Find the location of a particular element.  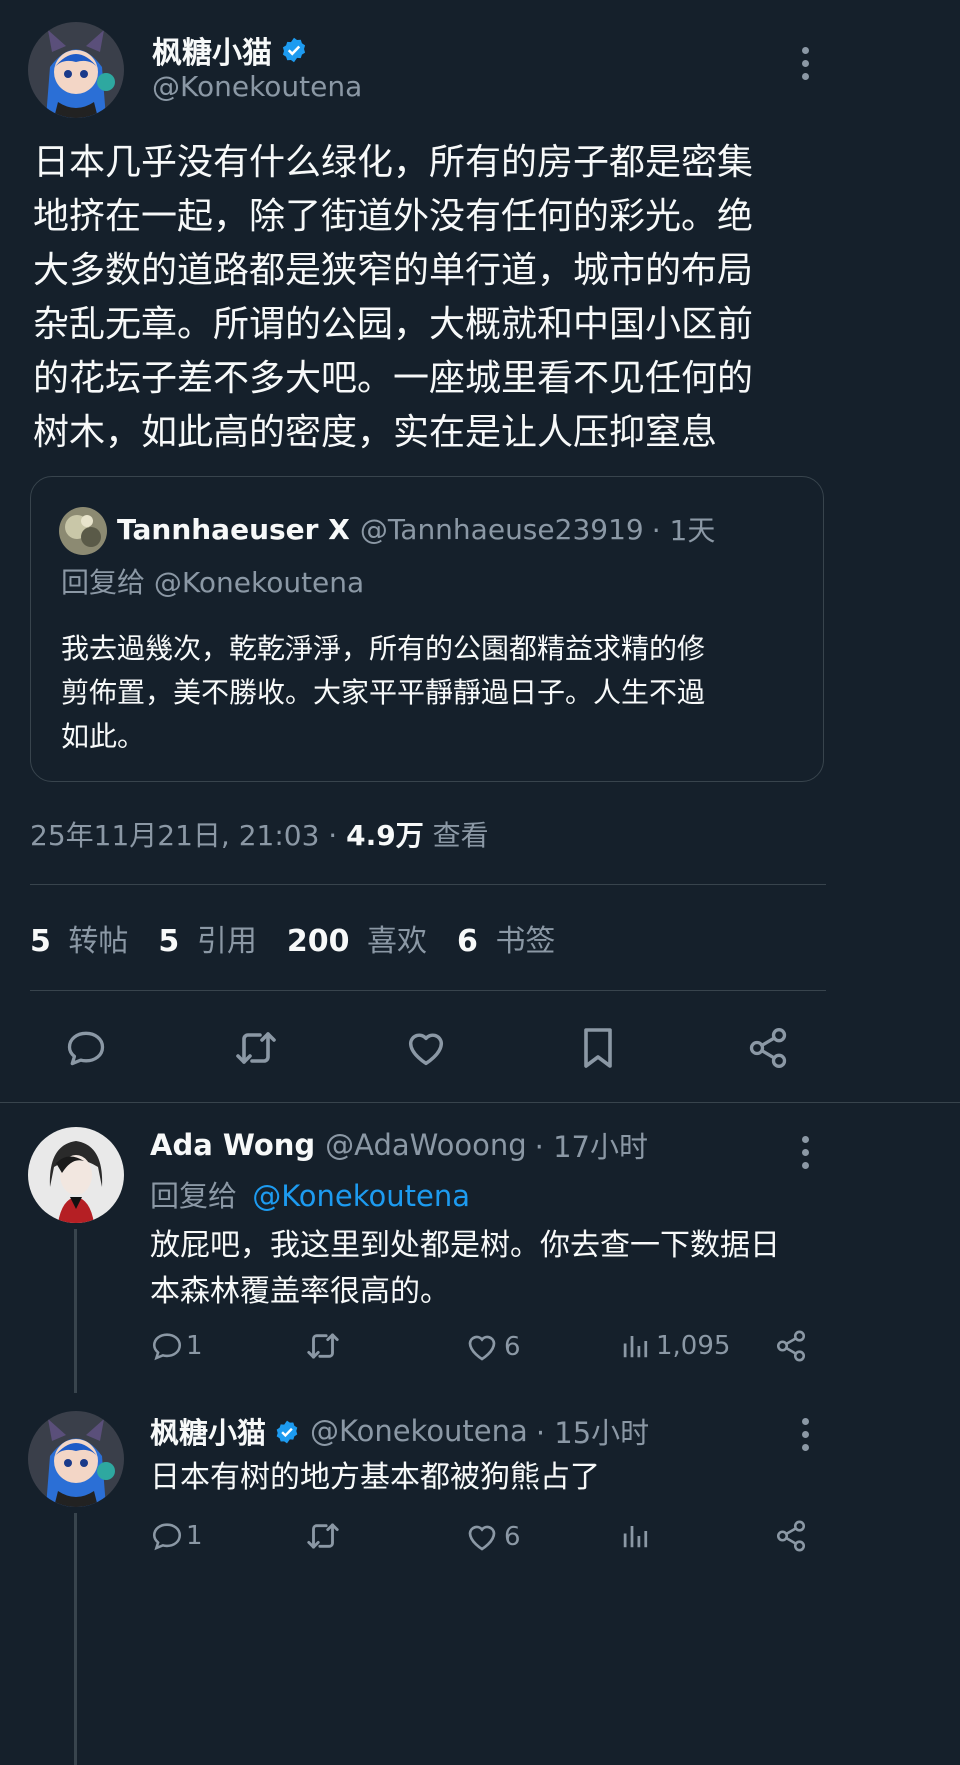

tweet-text-line: 树木，如此高的密度，实在是让人压抑窒息 is located at coordinates (375, 432).